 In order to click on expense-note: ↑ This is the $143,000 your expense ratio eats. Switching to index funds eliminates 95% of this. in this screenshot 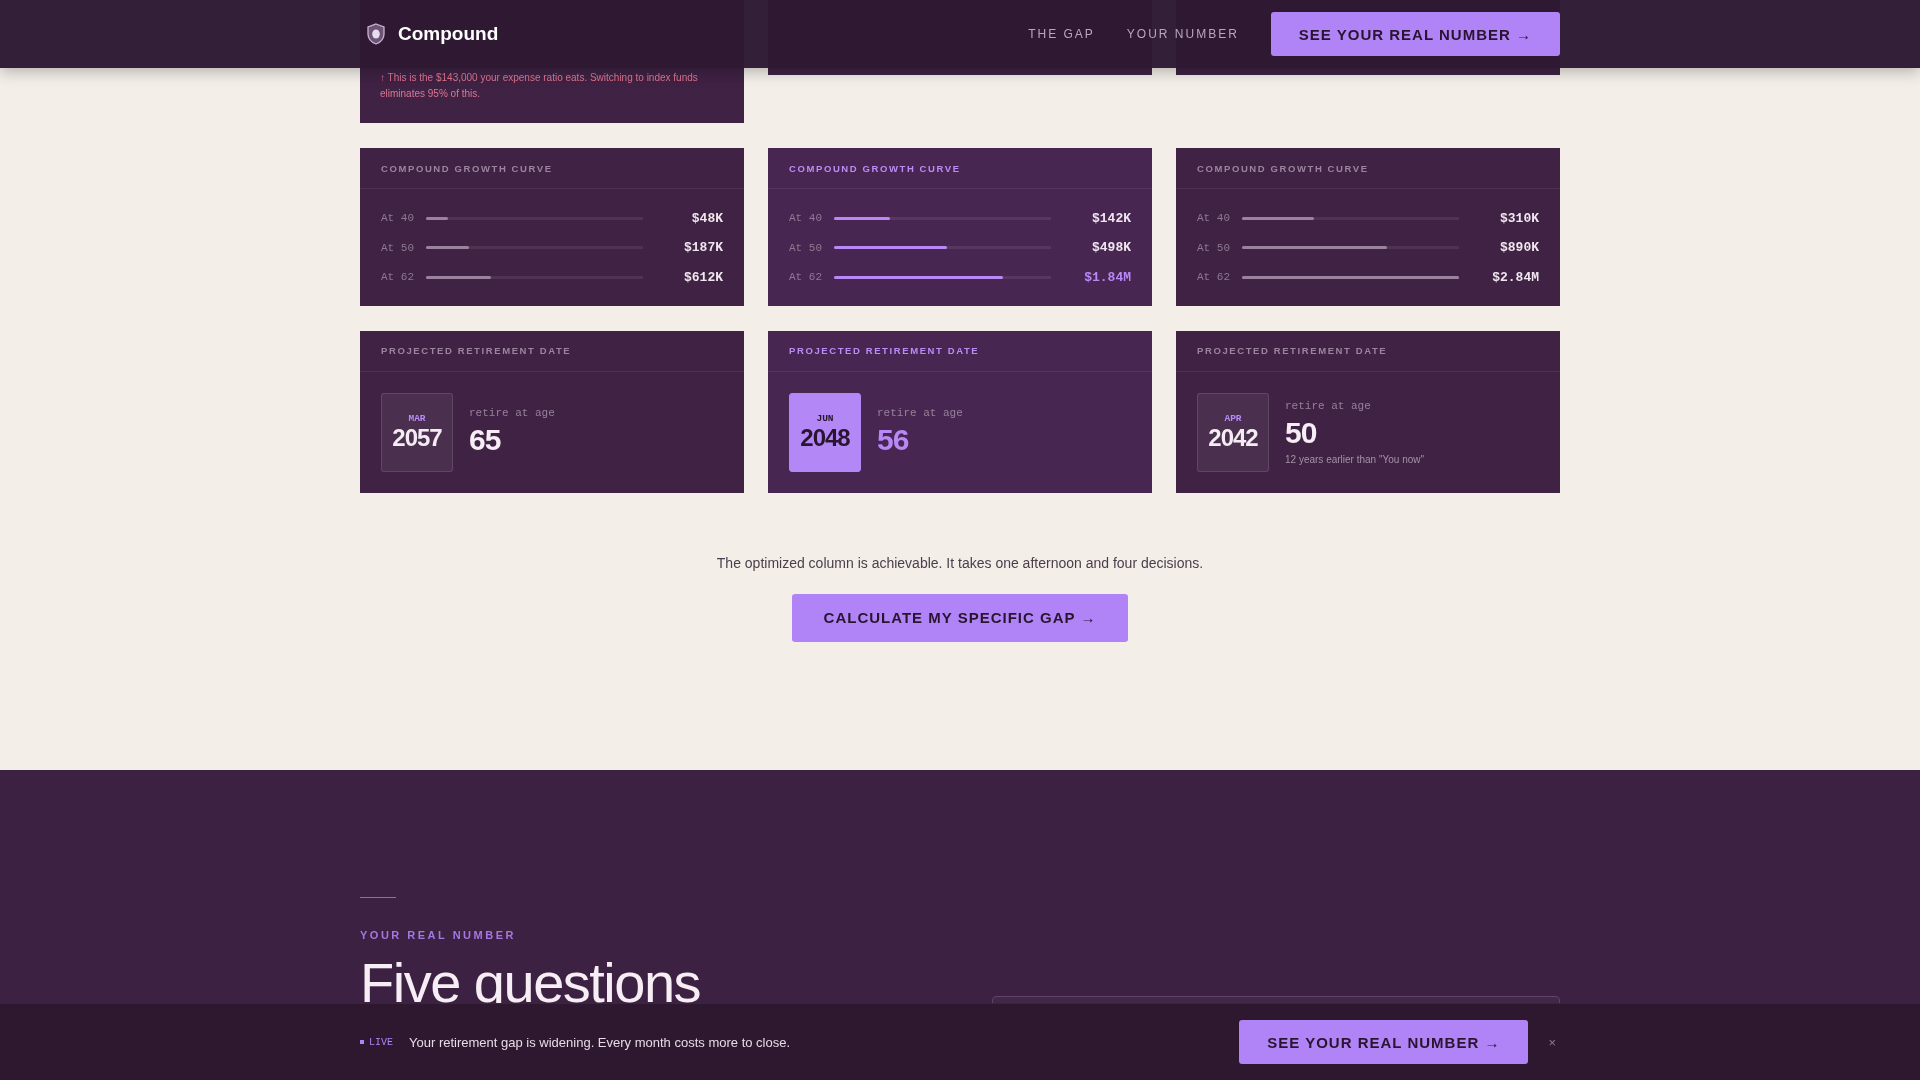, I will do `click(539, 86)`.